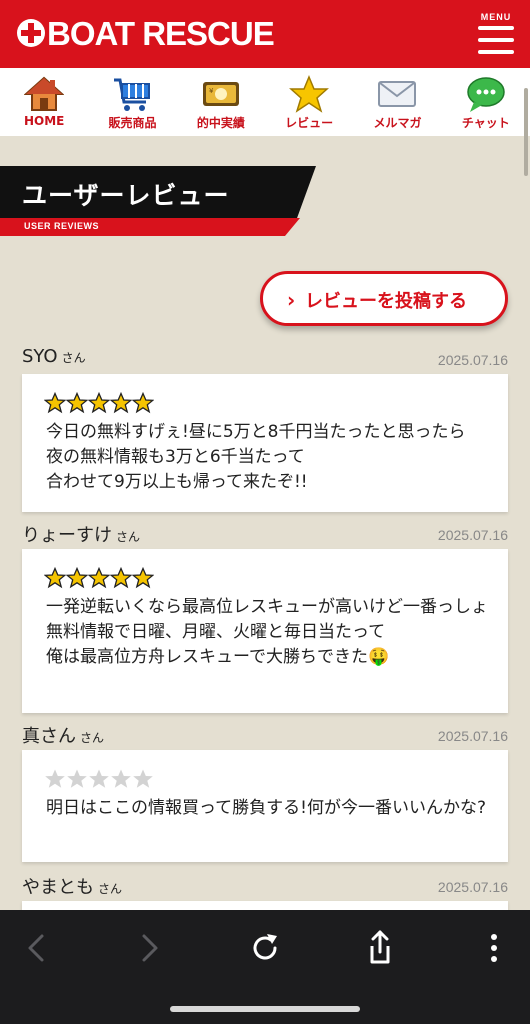  I want to click on reviewer-name: やまとも さん, so click(72, 887).